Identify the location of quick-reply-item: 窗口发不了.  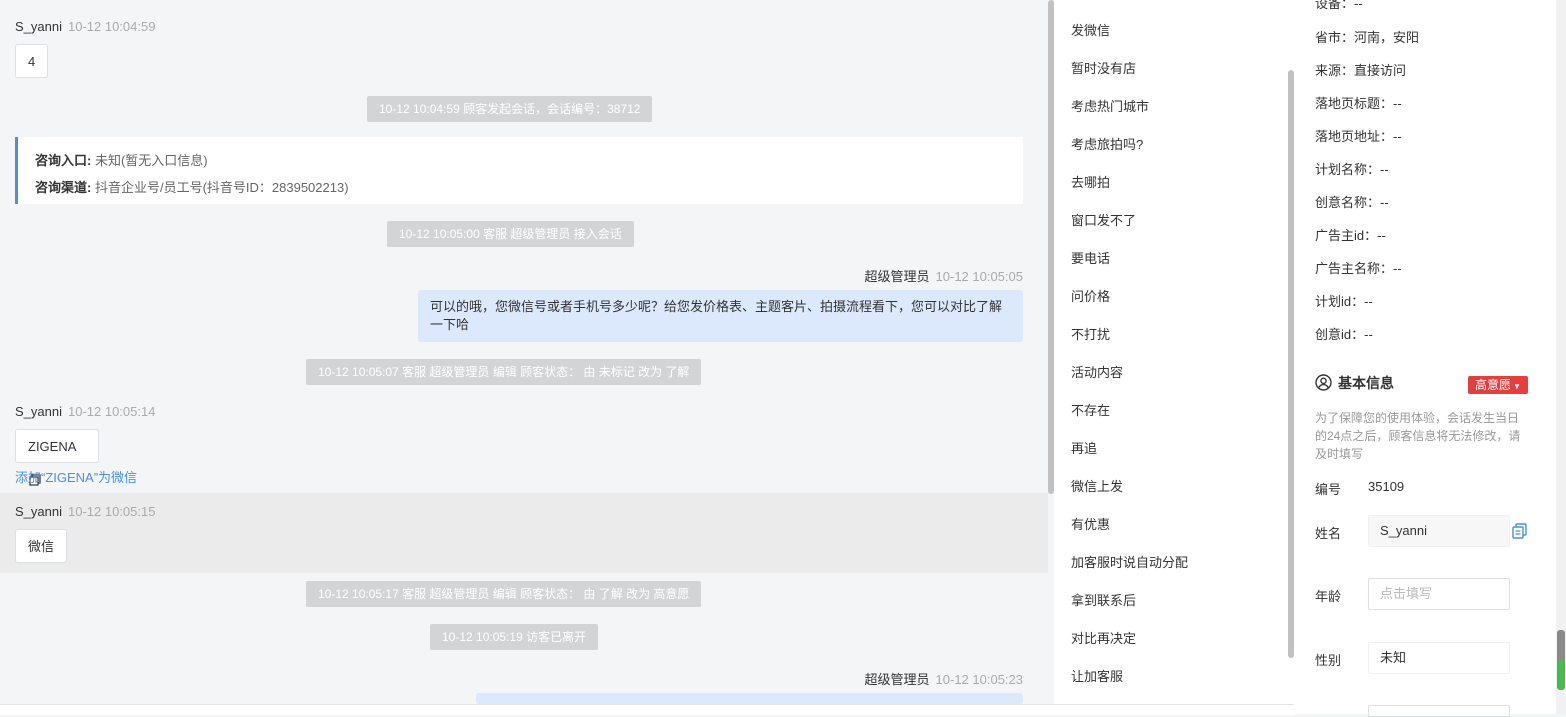
(1103, 219).